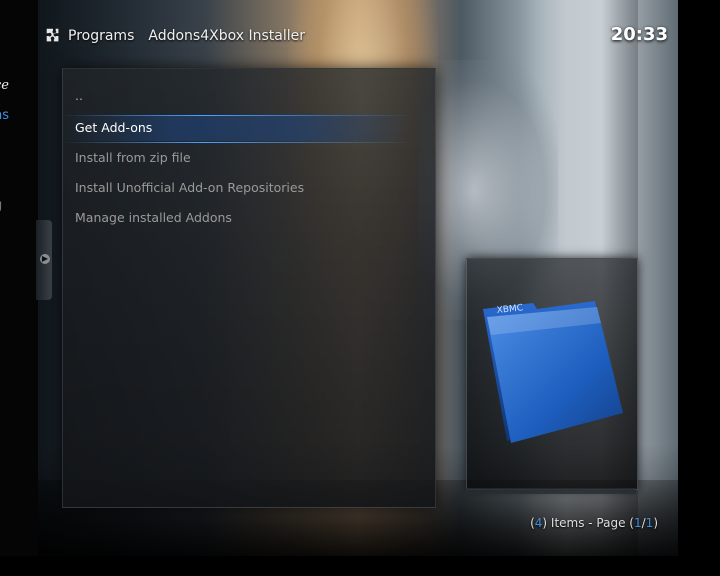  I want to click on previous-menu-fragment: ce, so click(4, 85).